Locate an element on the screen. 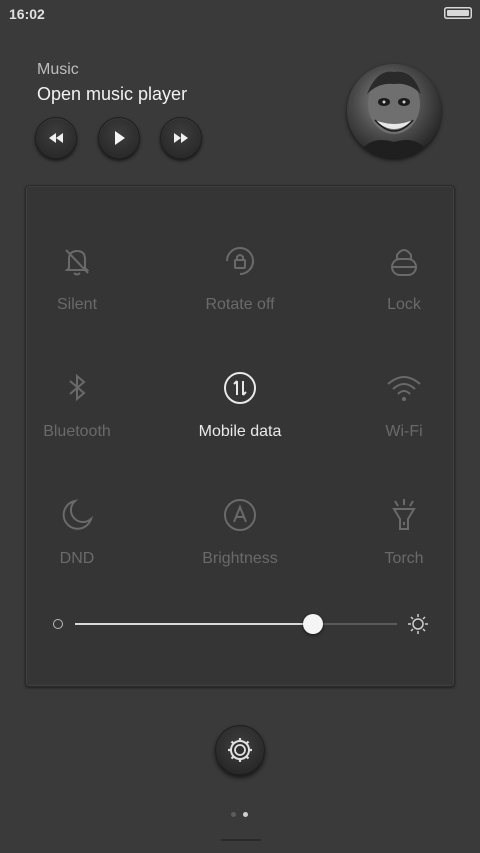  toggle-dnd: DND is located at coordinates (77, 542).